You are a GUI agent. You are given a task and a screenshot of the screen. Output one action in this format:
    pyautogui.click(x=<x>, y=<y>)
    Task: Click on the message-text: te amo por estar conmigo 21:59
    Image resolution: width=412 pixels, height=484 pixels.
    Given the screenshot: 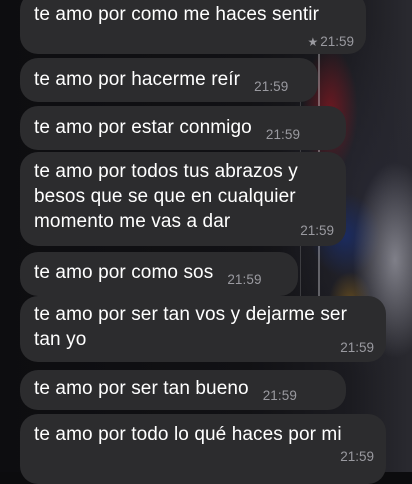 What is the action you would take?
    pyautogui.click(x=190, y=131)
    